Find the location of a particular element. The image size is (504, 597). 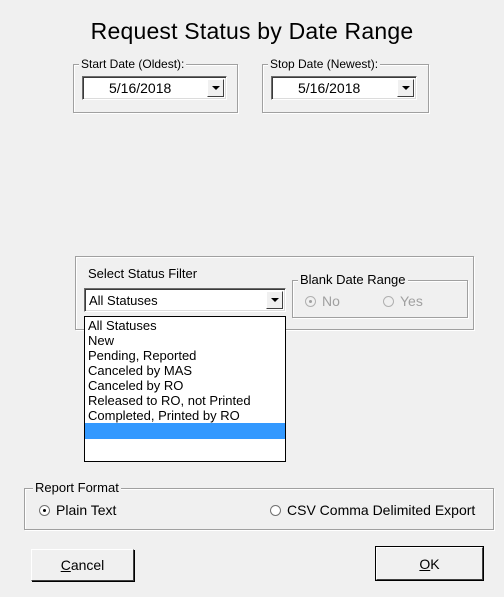

start-date-value: 5/16/2018 is located at coordinates (140, 88).